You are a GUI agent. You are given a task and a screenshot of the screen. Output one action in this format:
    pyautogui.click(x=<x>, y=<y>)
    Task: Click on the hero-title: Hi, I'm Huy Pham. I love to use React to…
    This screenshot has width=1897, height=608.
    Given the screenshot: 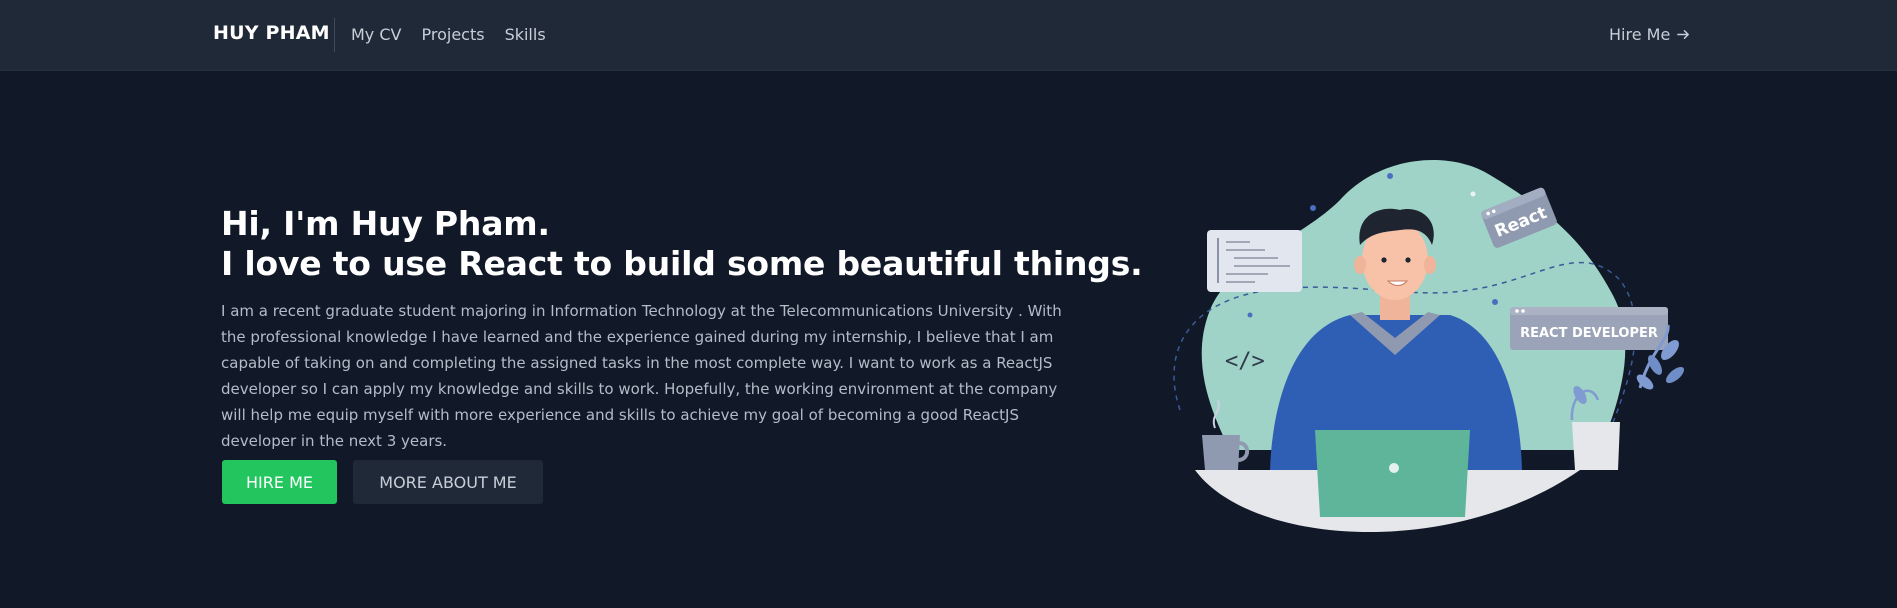 What is the action you would take?
    pyautogui.click(x=682, y=244)
    